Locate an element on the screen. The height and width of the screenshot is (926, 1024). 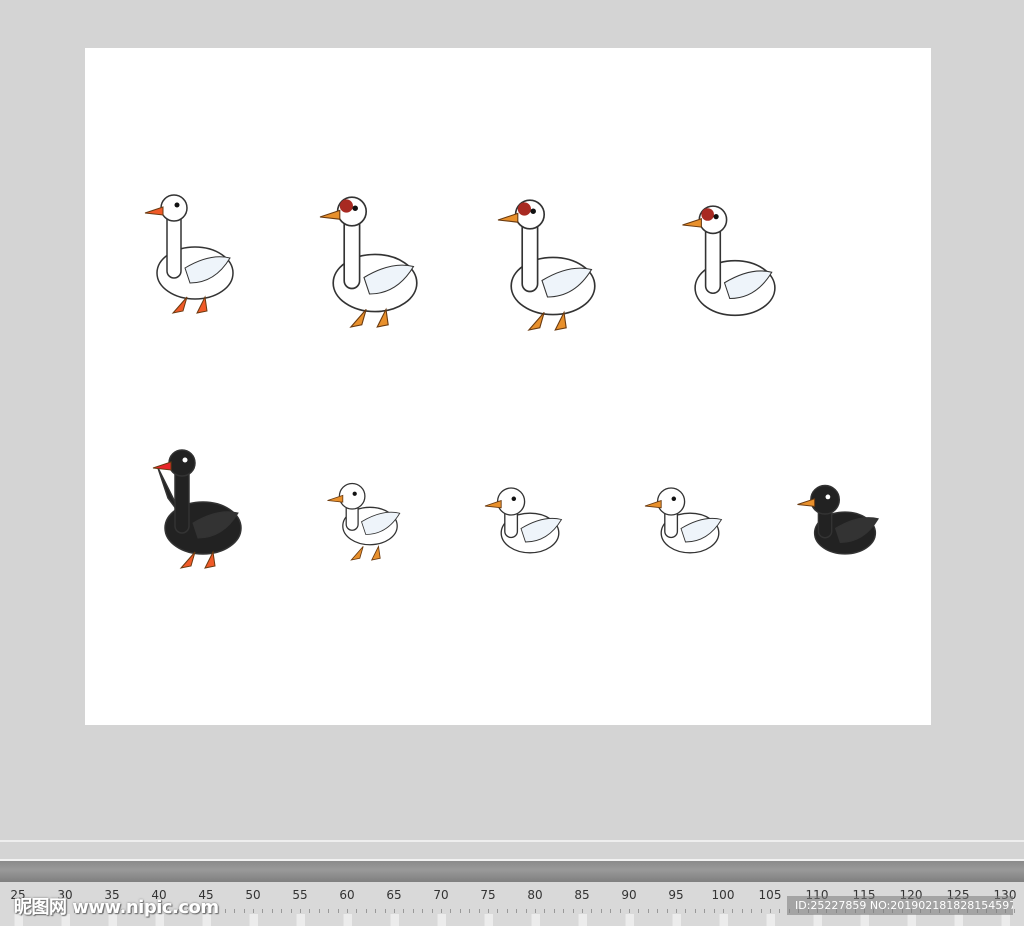
ruler-label: 55 is located at coordinates (300, 895).